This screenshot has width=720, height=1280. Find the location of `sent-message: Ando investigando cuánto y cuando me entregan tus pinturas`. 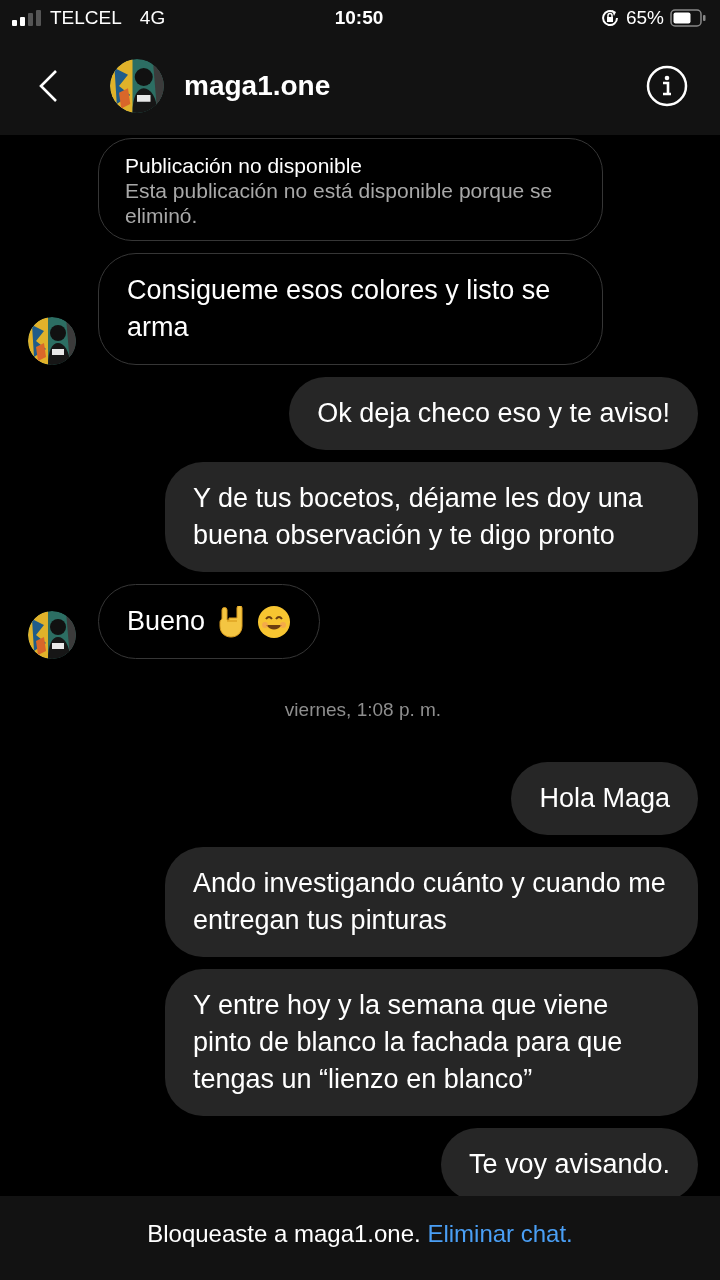

sent-message: Ando investigando cuánto y cuando me entregan tus pinturas is located at coordinates (431, 902).